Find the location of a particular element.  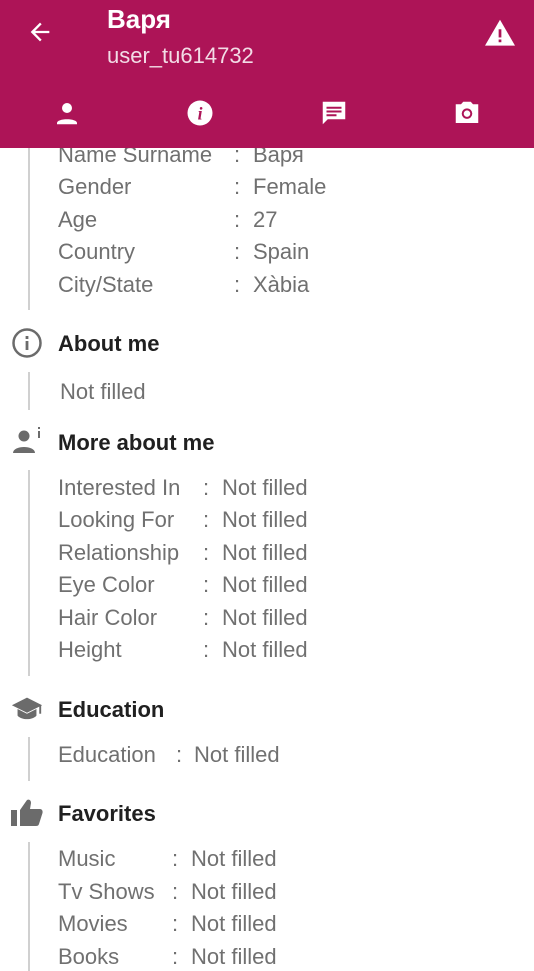

section-title-favorites: Favorites is located at coordinates (107, 813).